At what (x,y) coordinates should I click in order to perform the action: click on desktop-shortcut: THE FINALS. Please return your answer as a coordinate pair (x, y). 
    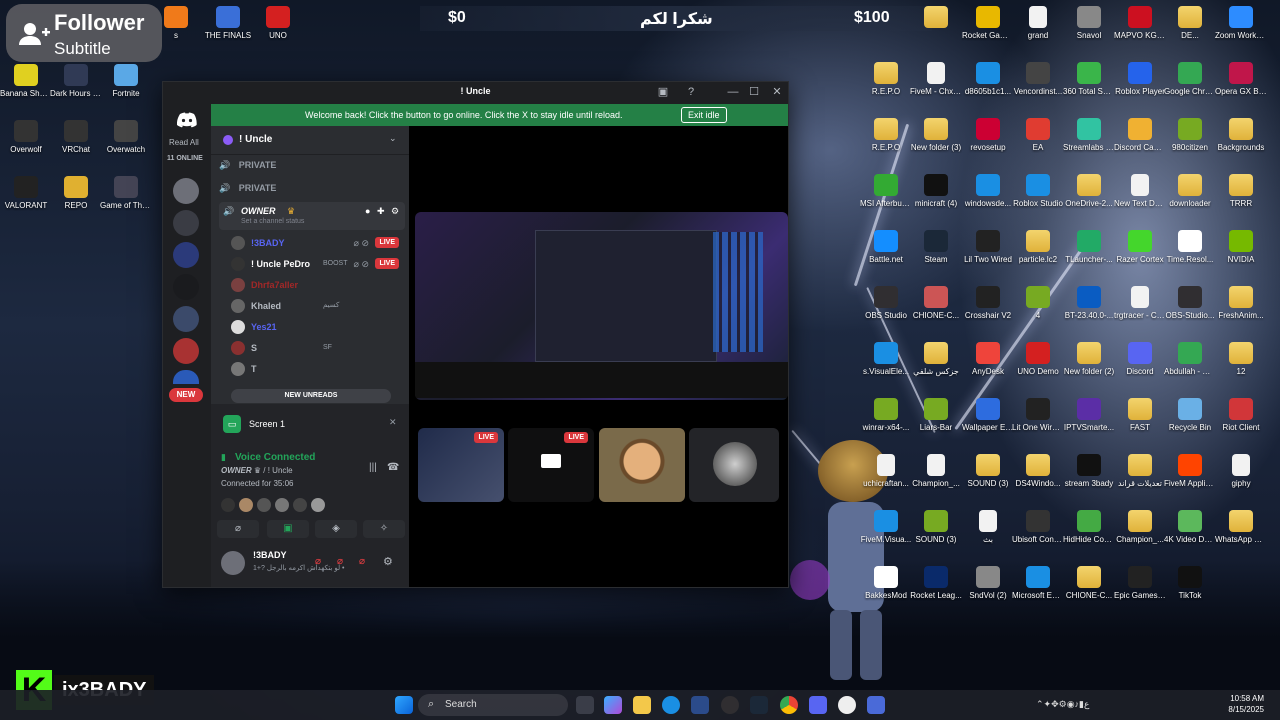
    Looking at the image, I should click on (228, 23).